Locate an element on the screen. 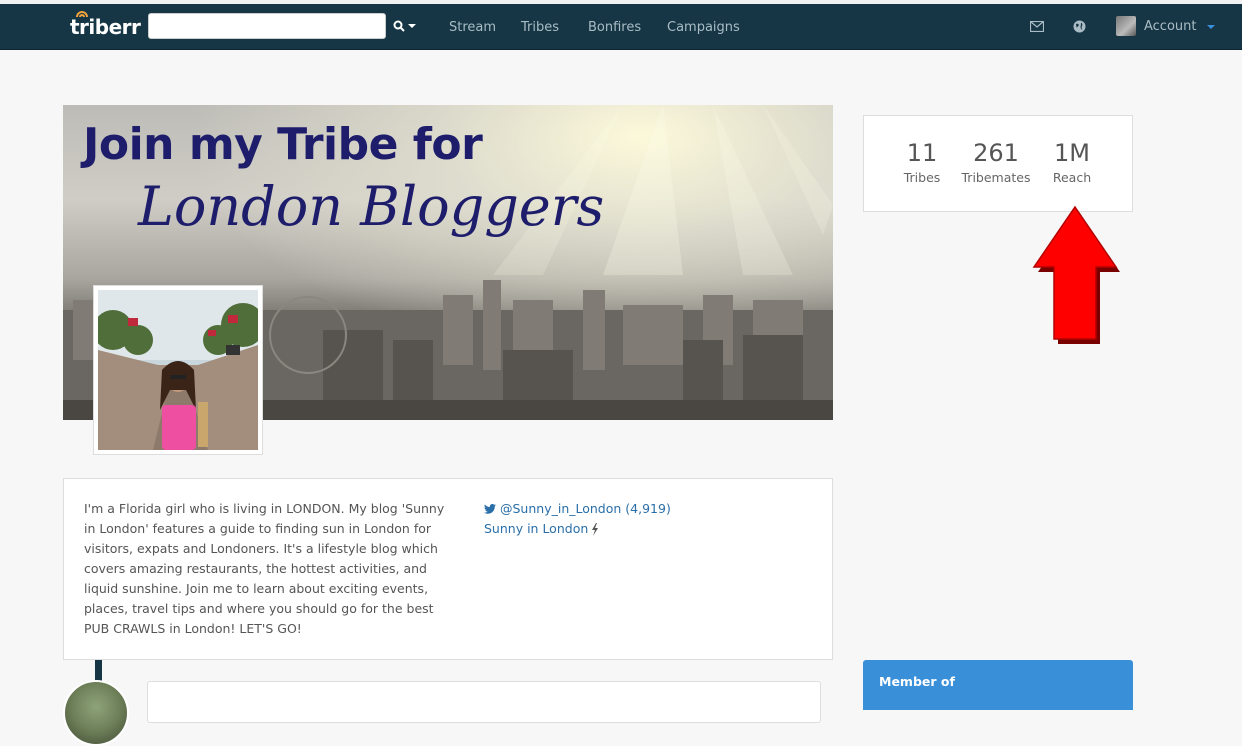  nav-stream: Stream is located at coordinates (472, 27).